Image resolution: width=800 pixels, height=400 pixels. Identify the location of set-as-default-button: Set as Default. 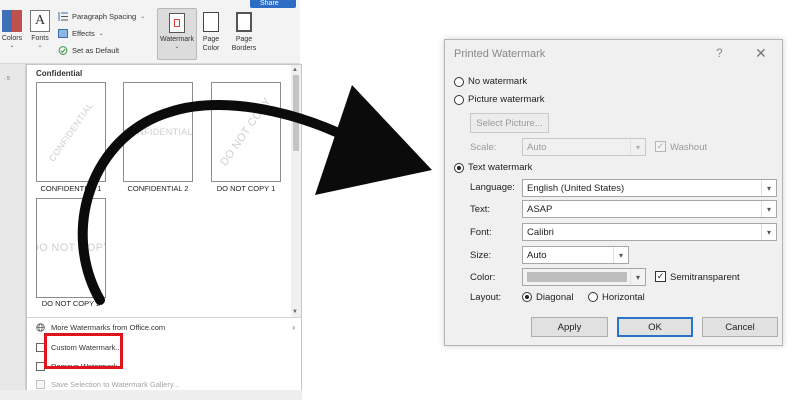
(88, 50).